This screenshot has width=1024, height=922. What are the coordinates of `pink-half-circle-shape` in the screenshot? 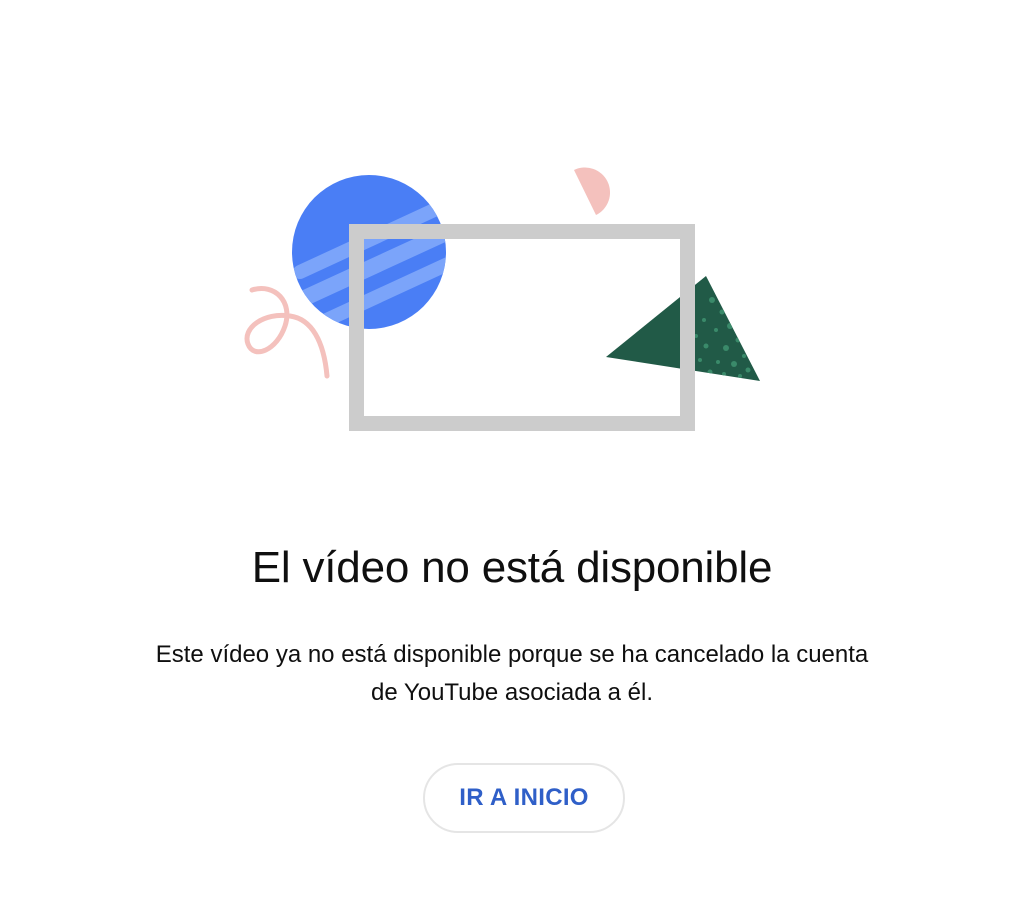 It's located at (592, 191).